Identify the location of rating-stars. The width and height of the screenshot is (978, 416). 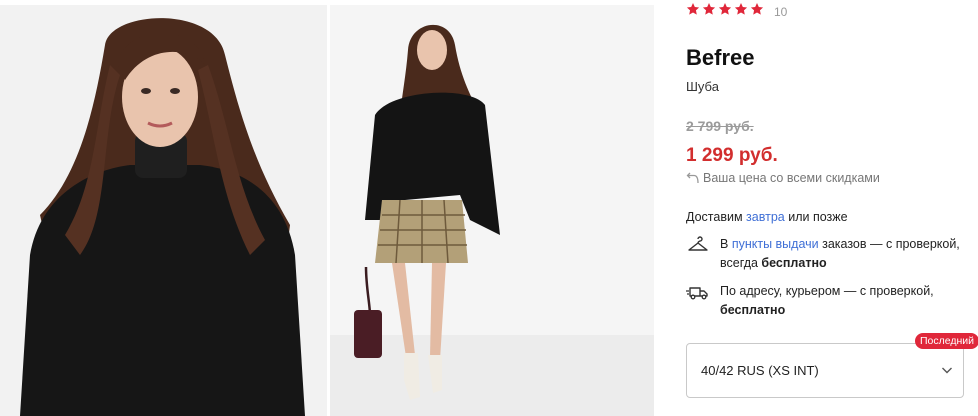
(725, 9).